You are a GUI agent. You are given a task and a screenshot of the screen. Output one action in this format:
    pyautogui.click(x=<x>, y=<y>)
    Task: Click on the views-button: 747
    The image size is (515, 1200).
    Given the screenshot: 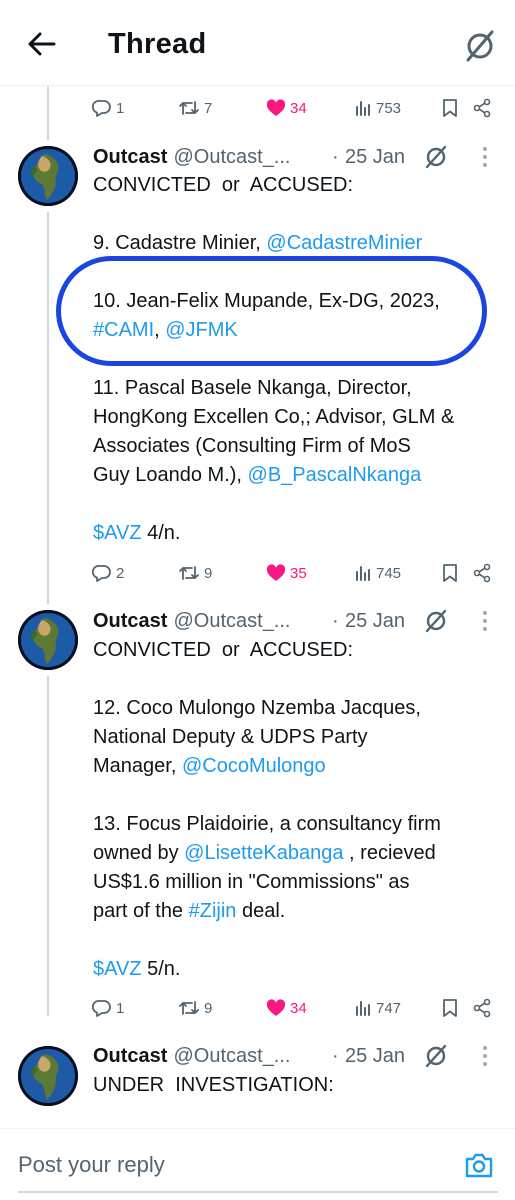 What is the action you would take?
    pyautogui.click(x=377, y=1008)
    